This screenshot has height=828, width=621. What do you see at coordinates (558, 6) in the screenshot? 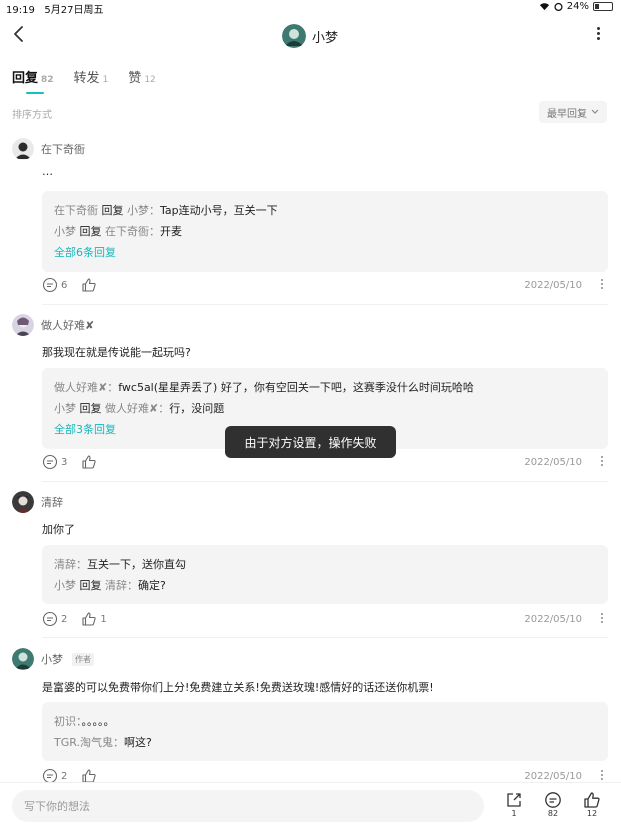
I see `alarm-icon` at bounding box center [558, 6].